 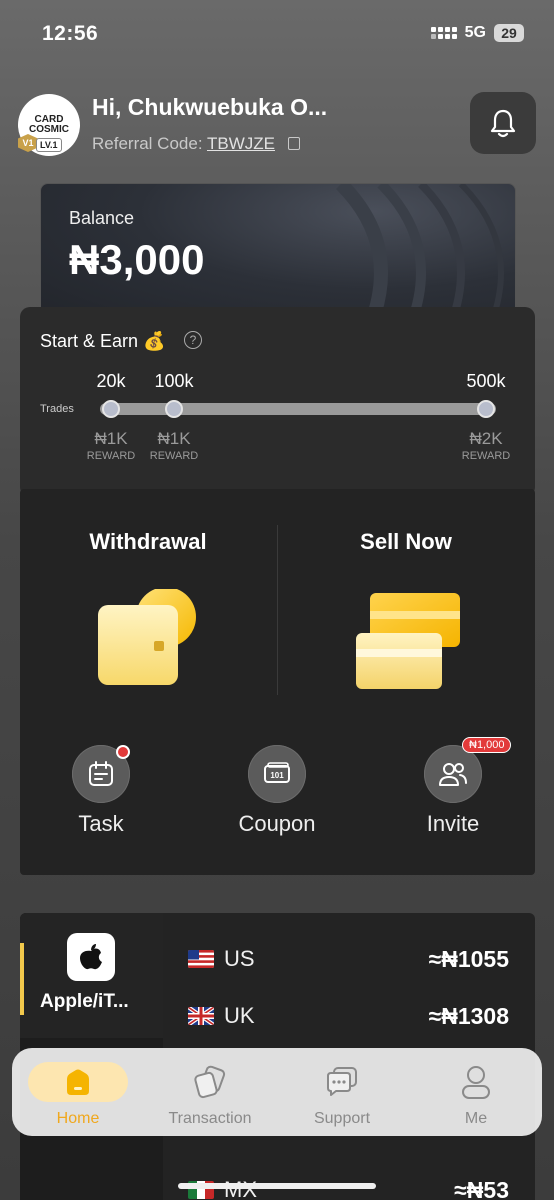 I want to click on coupon-button: 101 Coupon, so click(x=277, y=791).